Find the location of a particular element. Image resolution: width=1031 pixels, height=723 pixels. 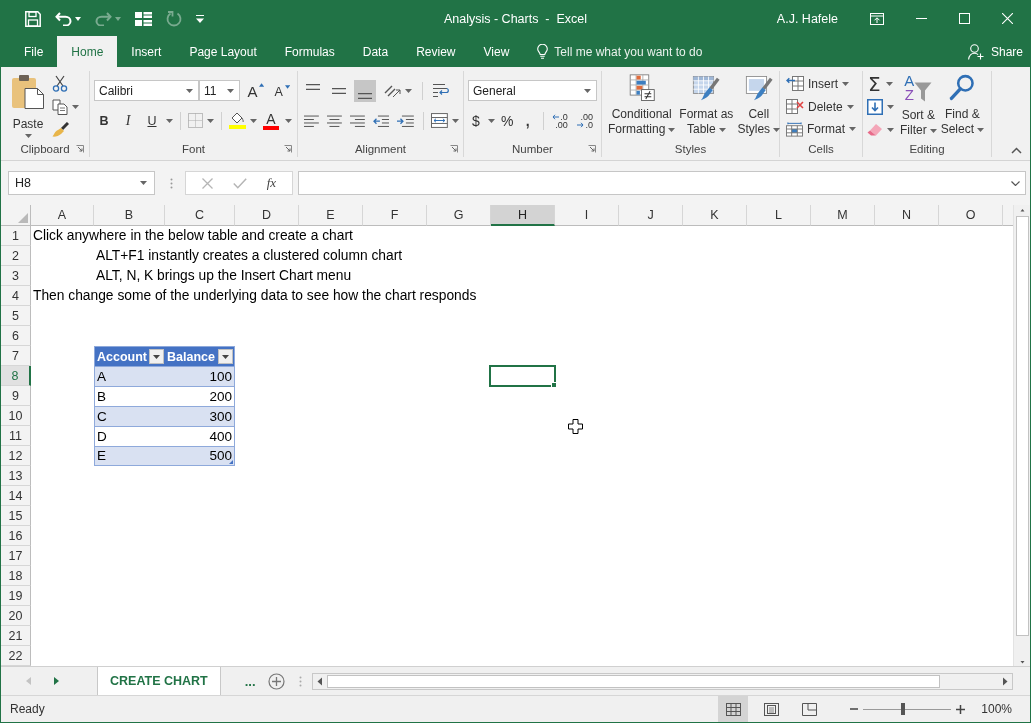

underline-button: U is located at coordinates (152, 120).